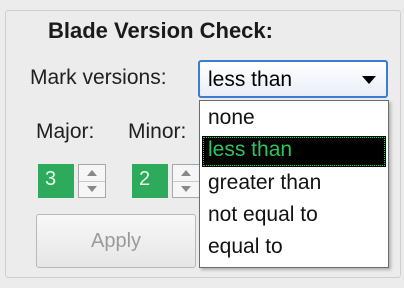 The width and height of the screenshot is (404, 288). I want to click on option-greater-than: greater than, so click(294, 184).